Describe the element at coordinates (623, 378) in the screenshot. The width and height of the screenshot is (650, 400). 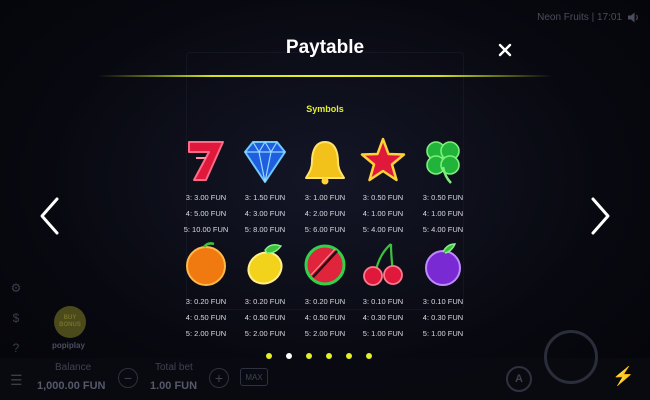
I see `turbo-icon: ⚡` at that location.